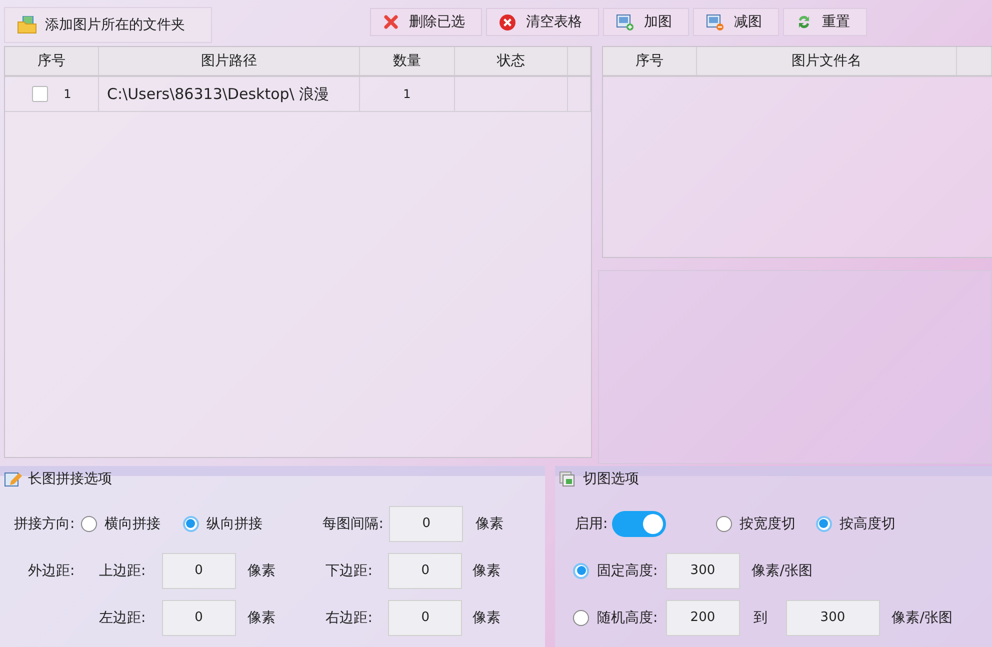 The width and height of the screenshot is (992, 647). I want to click on field-label: 到, so click(761, 618).